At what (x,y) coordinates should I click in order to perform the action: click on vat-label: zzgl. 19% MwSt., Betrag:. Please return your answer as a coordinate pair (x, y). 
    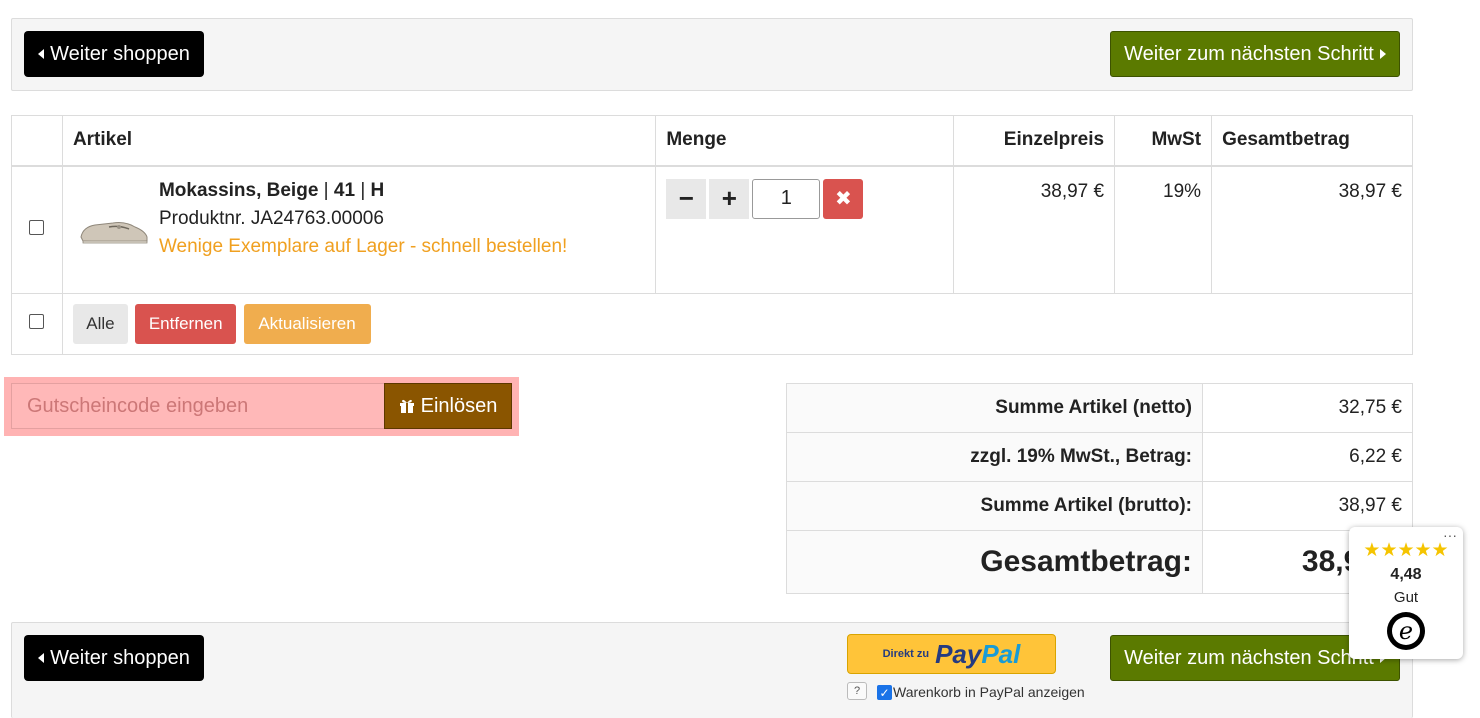
    Looking at the image, I should click on (994, 457).